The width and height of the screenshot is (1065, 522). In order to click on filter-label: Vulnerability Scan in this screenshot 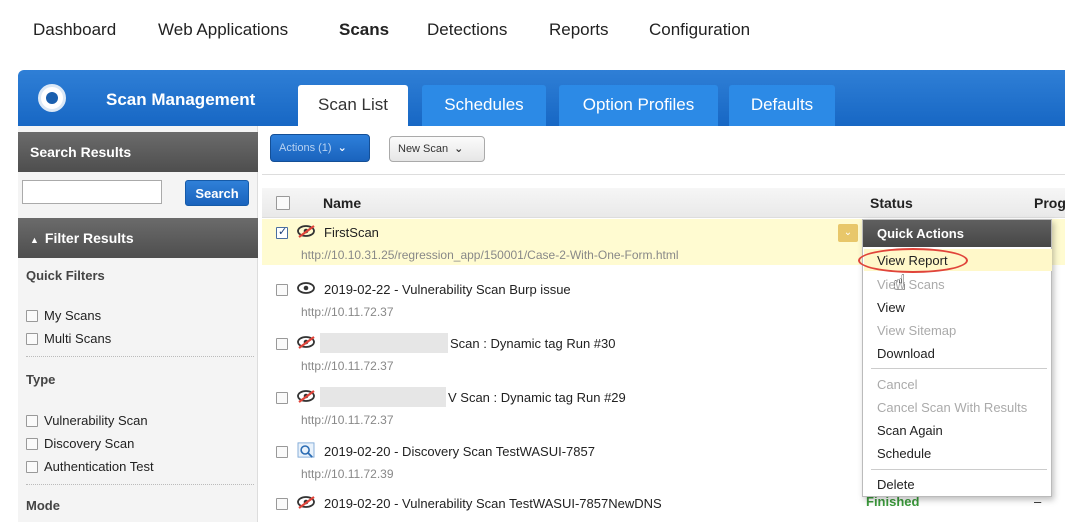, I will do `click(96, 420)`.